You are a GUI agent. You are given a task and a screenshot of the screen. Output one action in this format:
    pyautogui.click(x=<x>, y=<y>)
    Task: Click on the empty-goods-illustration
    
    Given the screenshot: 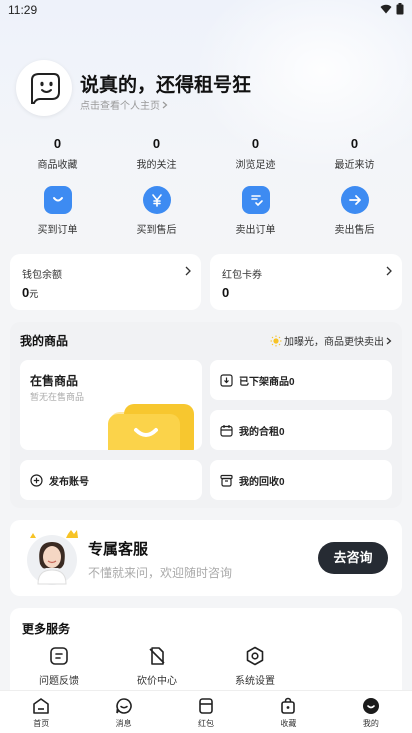 What is the action you would take?
    pyautogui.click(x=151, y=427)
    